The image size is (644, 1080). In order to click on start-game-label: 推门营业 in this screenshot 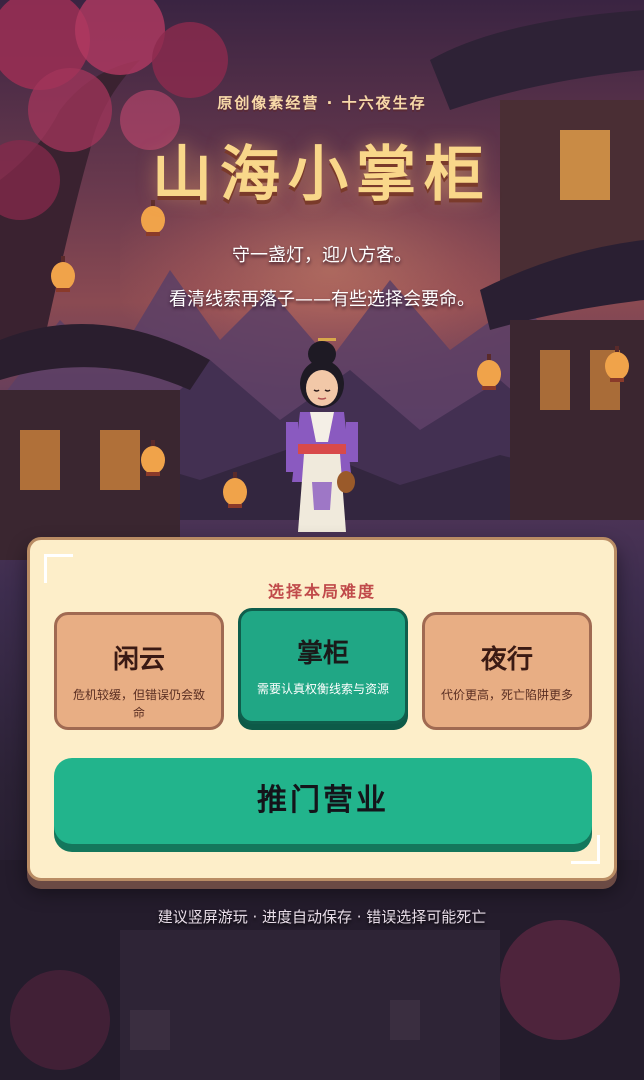, I will do `click(323, 800)`.